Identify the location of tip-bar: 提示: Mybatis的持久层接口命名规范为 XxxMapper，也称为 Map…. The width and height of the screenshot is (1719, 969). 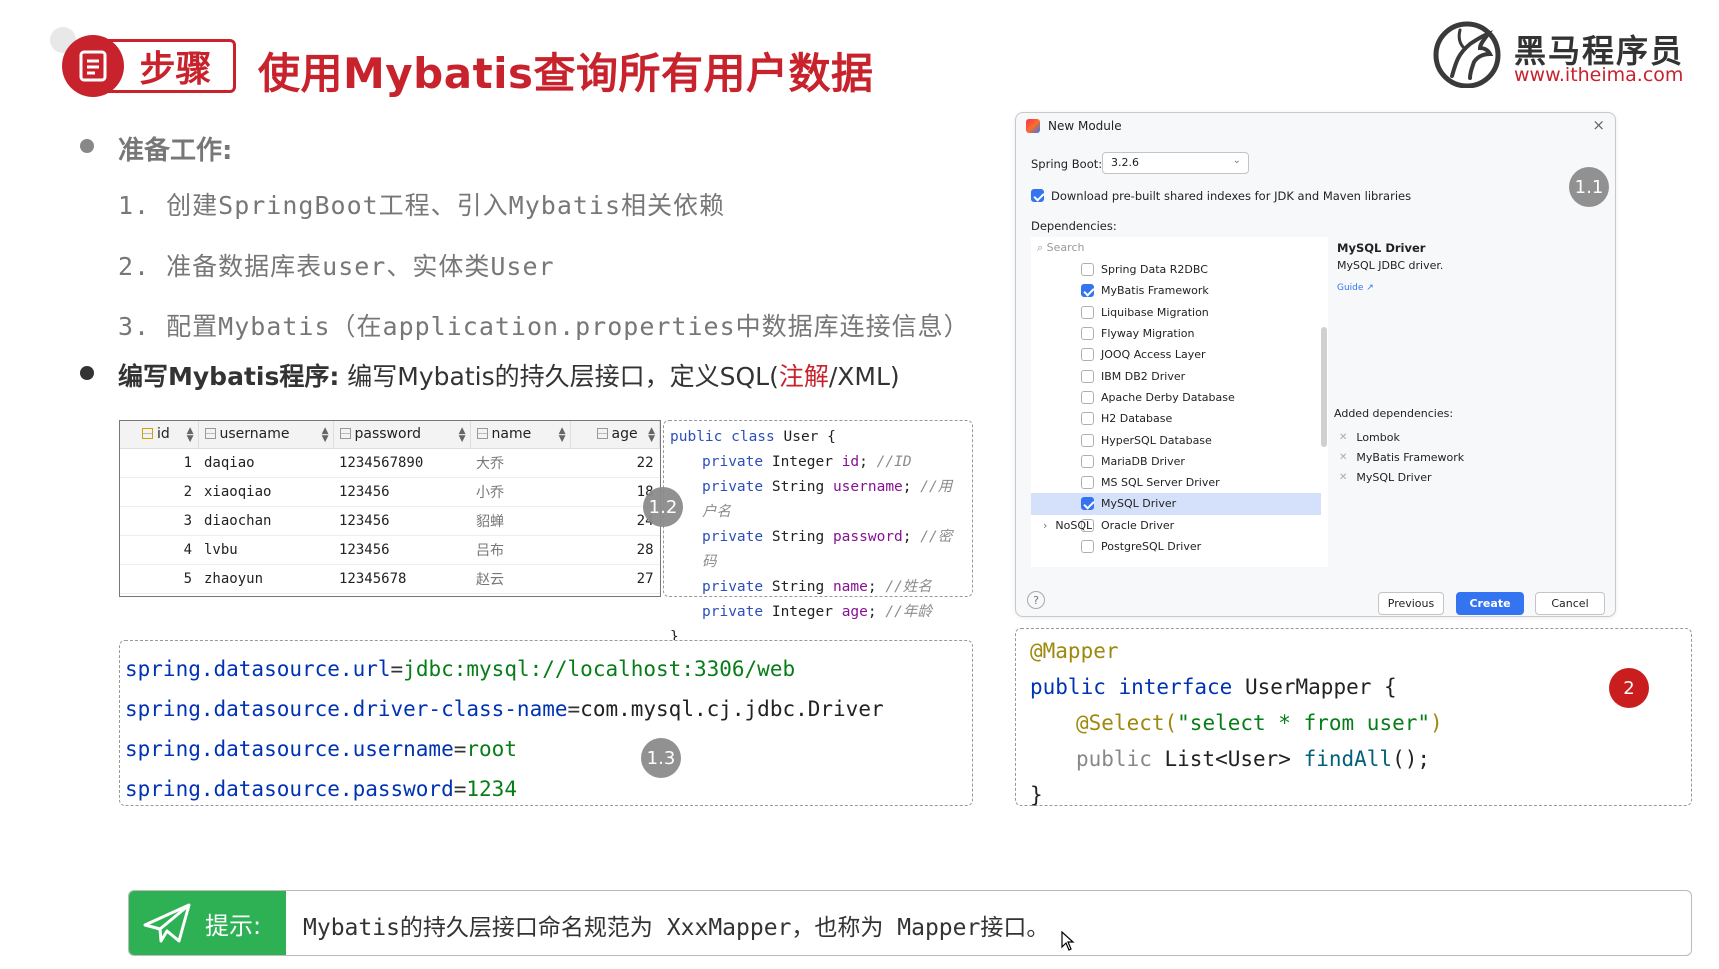
(910, 923).